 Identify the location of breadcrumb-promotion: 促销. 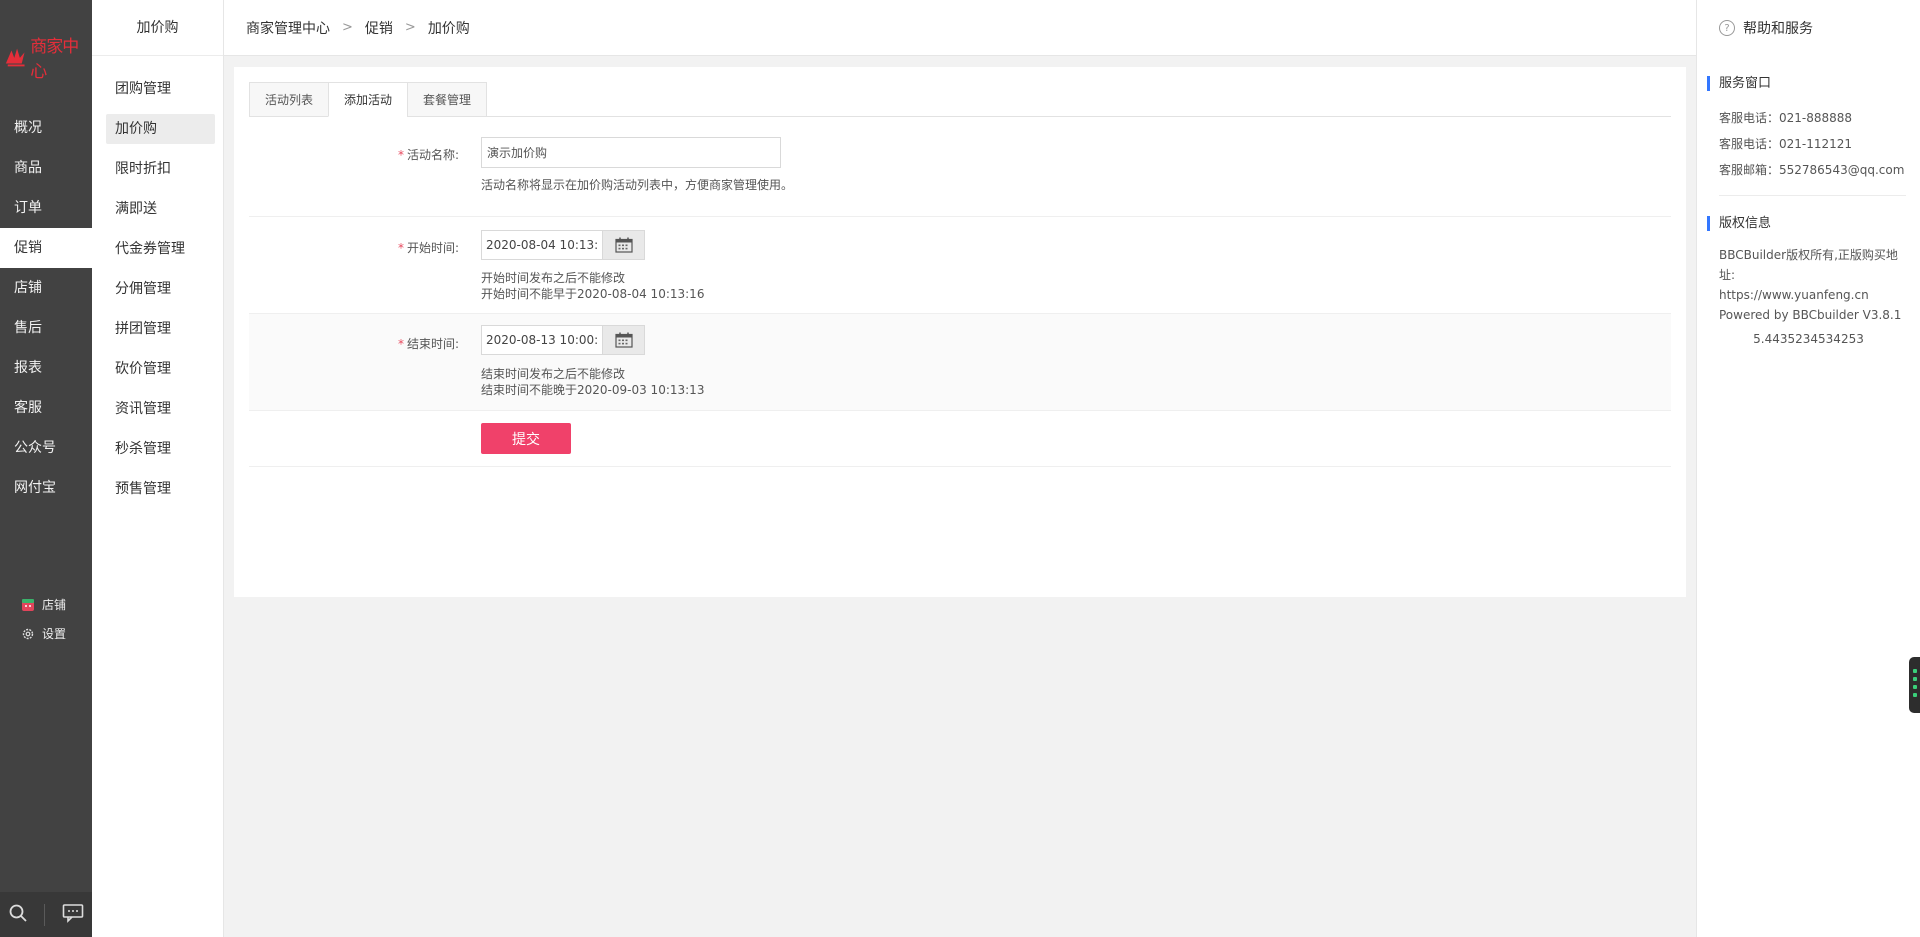
(379, 28).